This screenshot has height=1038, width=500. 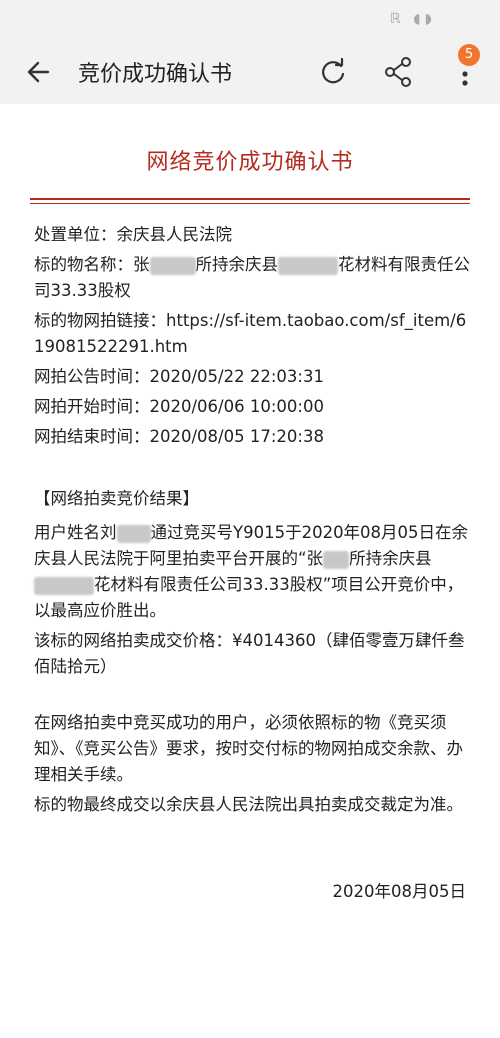 I want to click on system-icons: ℝ ◖◗, so click(x=412, y=19).